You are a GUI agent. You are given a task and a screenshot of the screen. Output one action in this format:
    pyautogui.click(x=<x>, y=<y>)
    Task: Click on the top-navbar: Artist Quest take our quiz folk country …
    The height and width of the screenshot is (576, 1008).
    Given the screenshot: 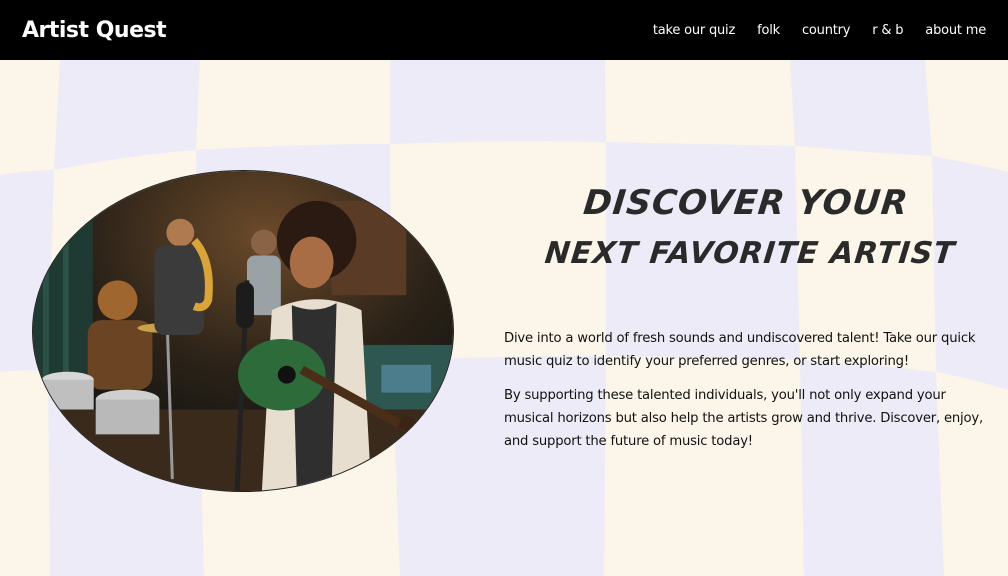 What is the action you would take?
    pyautogui.click(x=504, y=30)
    